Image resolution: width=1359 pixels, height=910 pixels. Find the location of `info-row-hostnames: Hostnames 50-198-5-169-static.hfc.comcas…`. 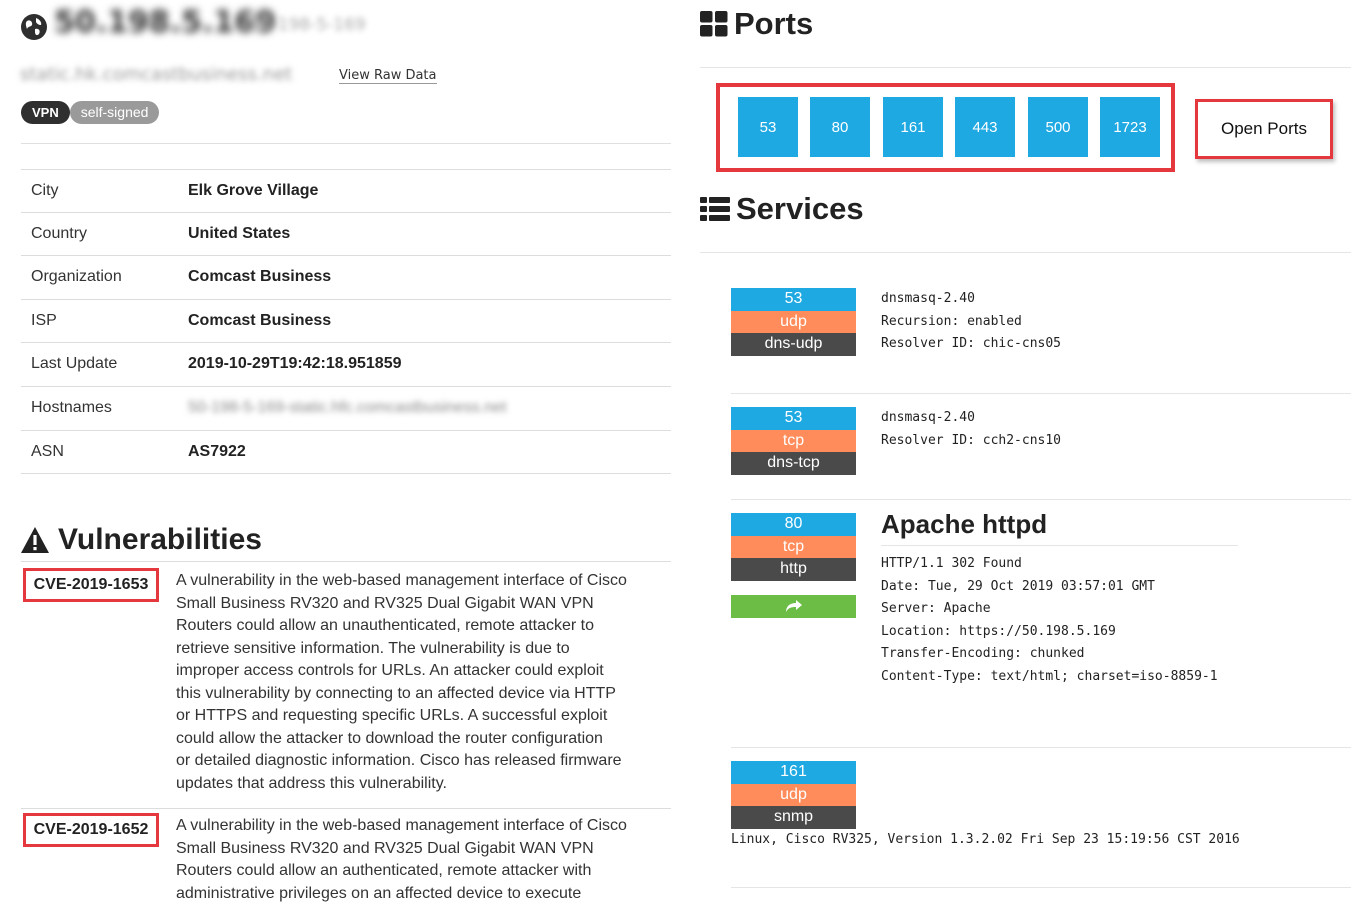

info-row-hostnames: Hostnames 50-198-5-169-static.hfc.comcas… is located at coordinates (346, 409).